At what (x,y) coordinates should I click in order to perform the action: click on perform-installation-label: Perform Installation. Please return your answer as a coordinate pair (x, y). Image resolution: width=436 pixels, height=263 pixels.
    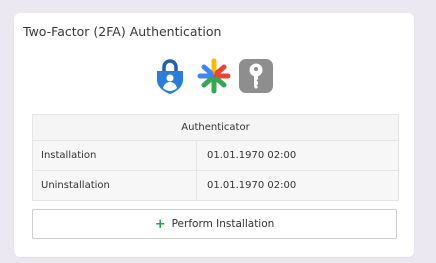
    Looking at the image, I should click on (223, 224).